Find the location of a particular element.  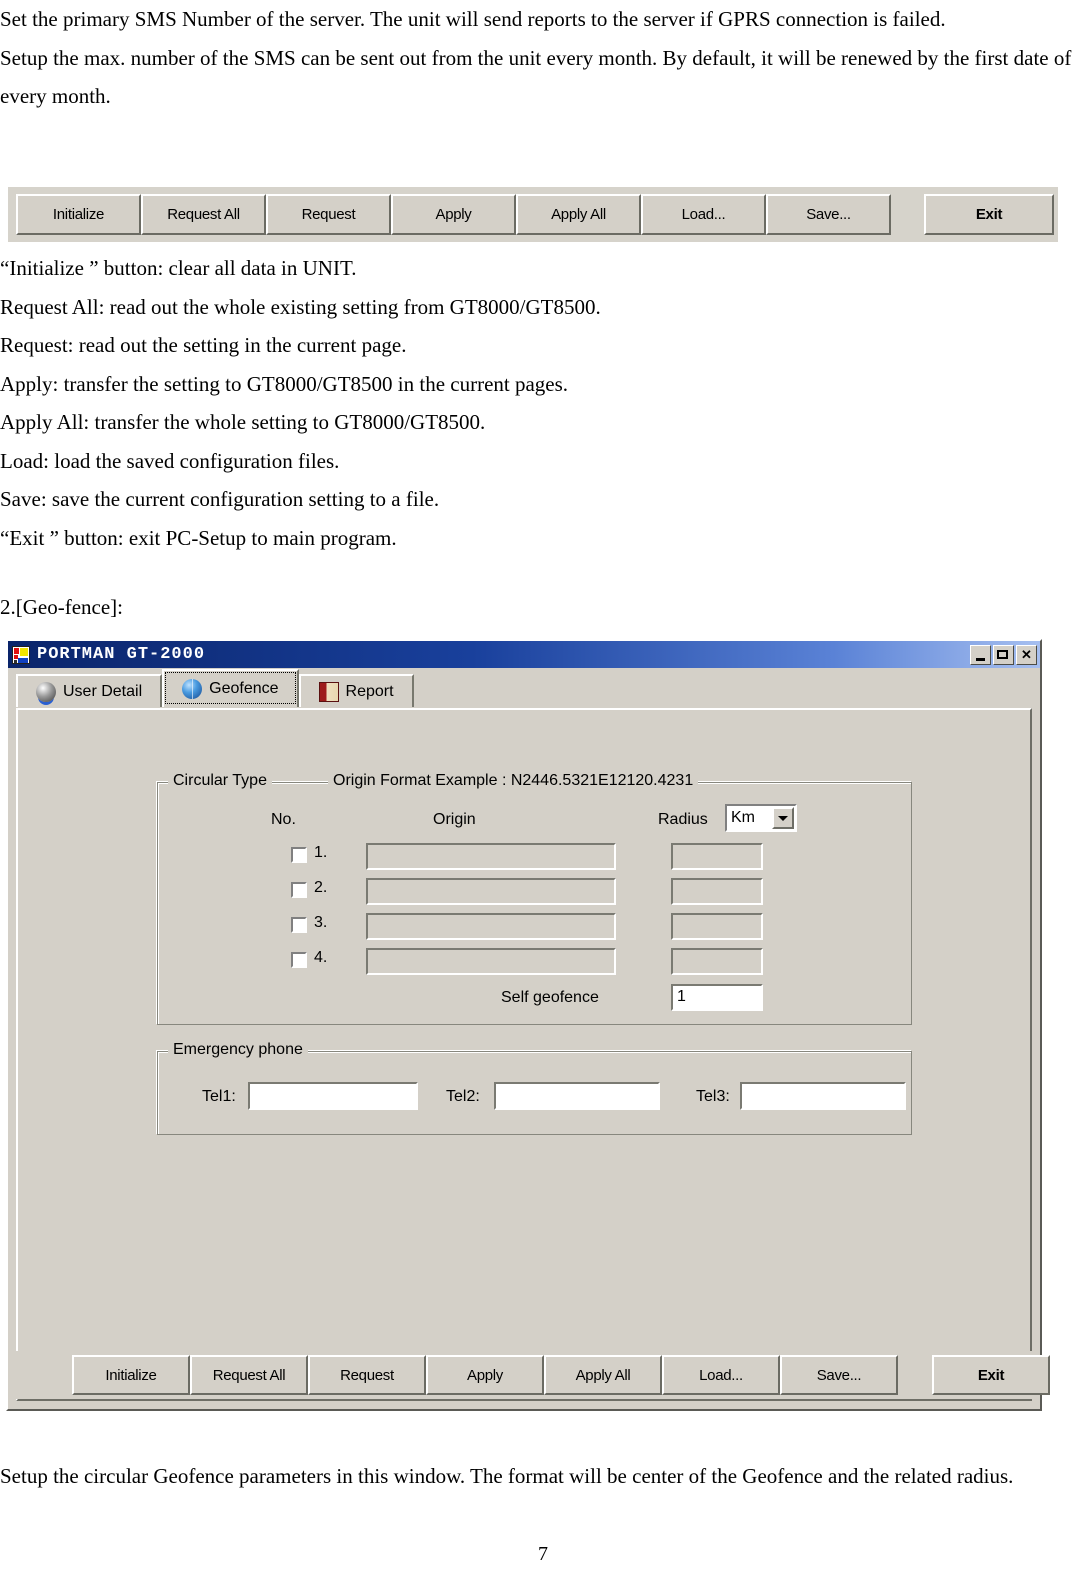

geofence-row-1-radius-input is located at coordinates (717, 856).